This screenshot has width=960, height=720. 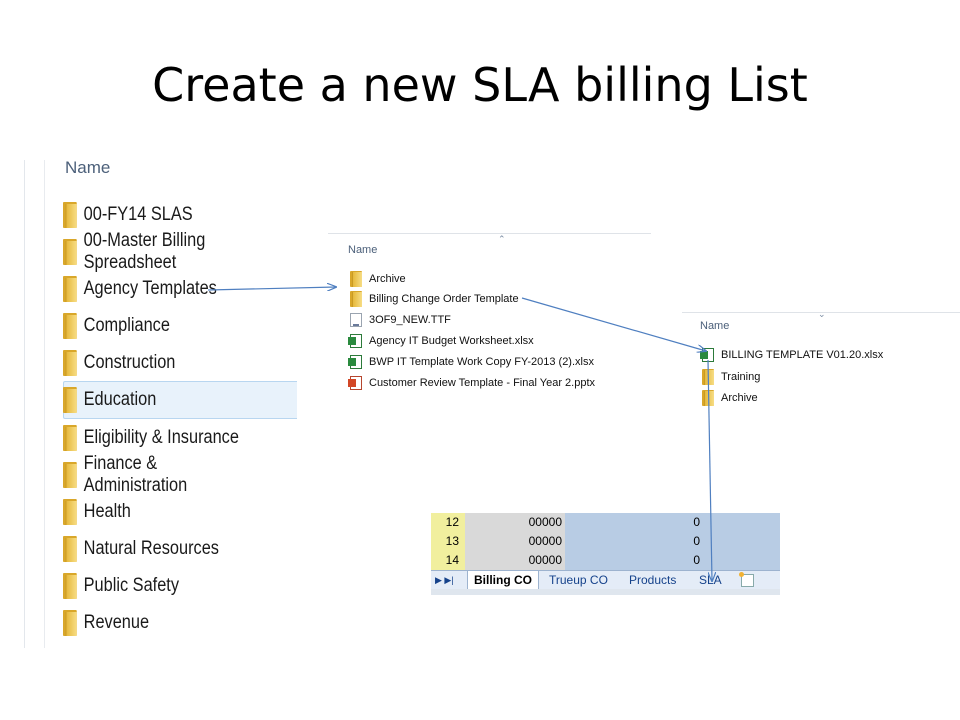 What do you see at coordinates (605, 592) in the screenshot?
I see `sheet-bottom-bar` at bounding box center [605, 592].